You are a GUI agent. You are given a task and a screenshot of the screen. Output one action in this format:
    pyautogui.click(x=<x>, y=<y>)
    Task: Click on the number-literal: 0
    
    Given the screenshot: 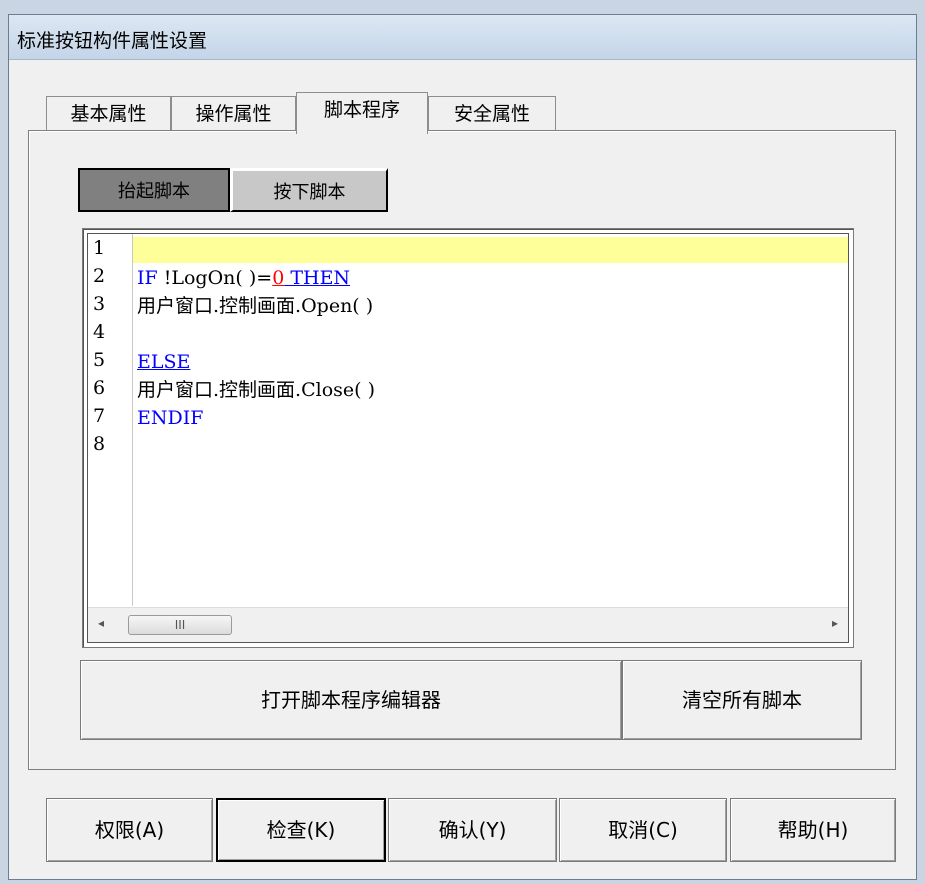 What is the action you would take?
    pyautogui.click(x=278, y=278)
    